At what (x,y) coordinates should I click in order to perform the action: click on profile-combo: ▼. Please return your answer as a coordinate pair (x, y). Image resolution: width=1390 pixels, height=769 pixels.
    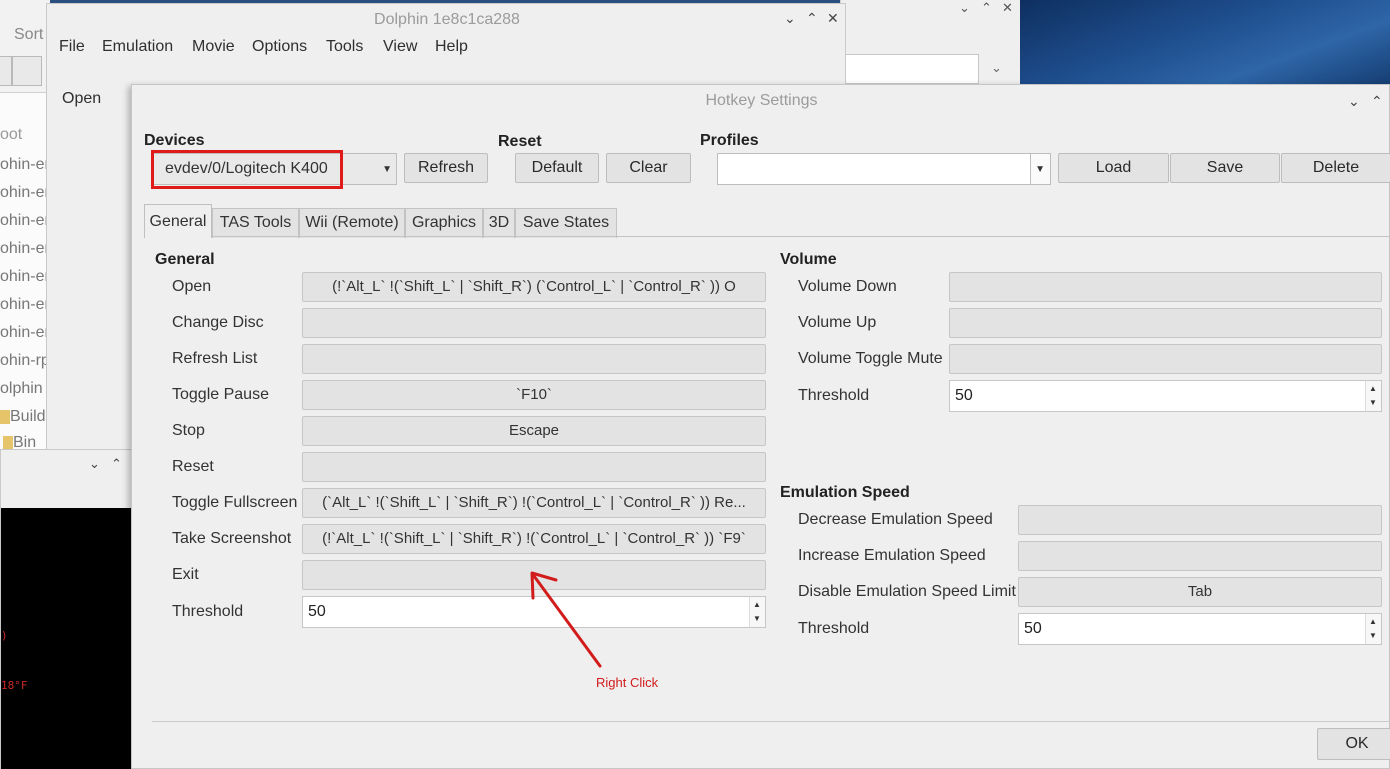
    Looking at the image, I should click on (884, 169).